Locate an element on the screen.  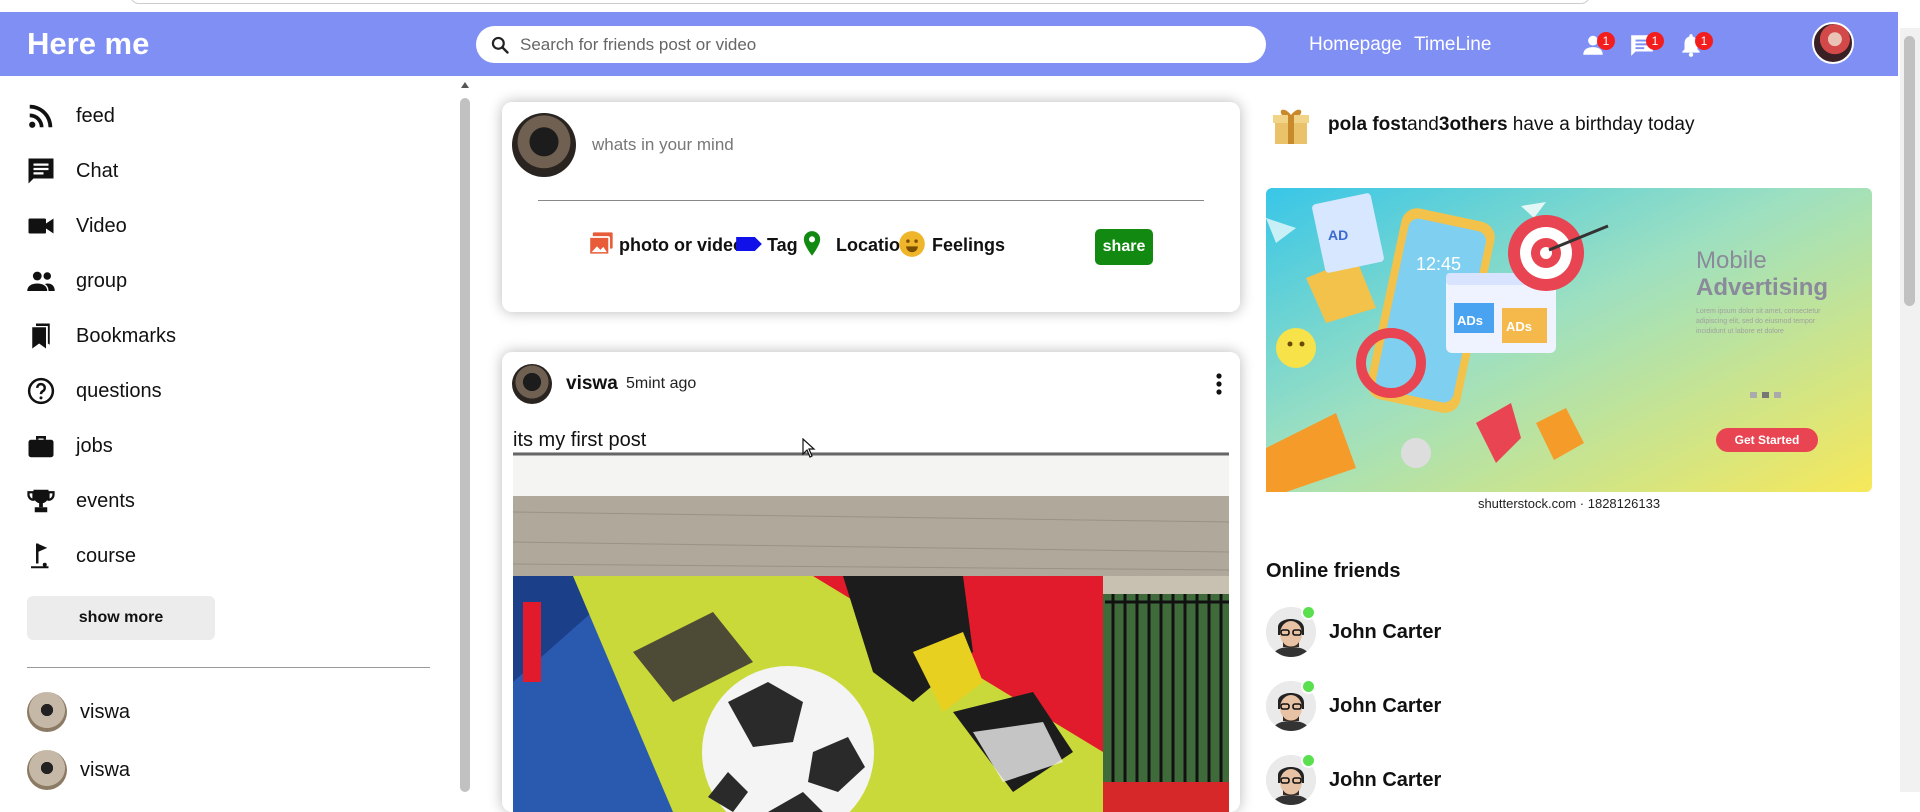
app-logo: Here me is located at coordinates (88, 44).